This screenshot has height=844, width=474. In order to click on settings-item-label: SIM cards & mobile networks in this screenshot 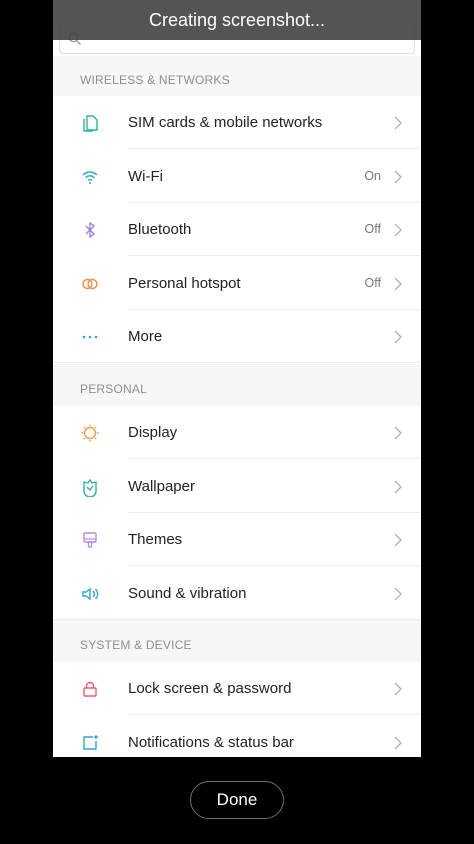, I will do `click(225, 122)`.